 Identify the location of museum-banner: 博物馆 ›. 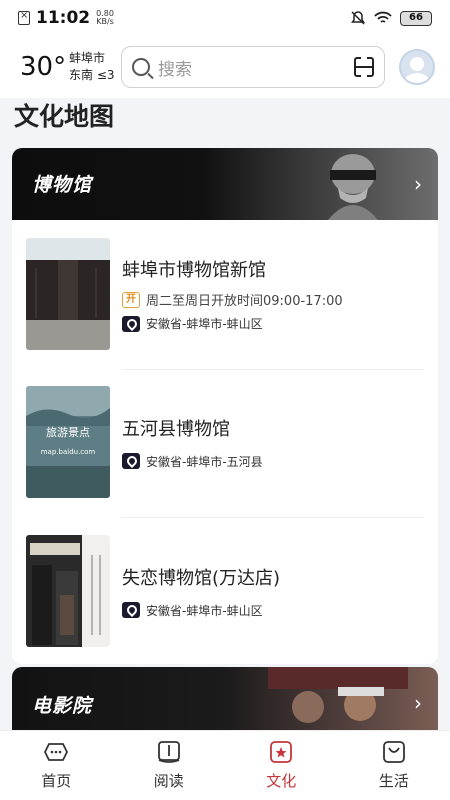
(225, 184).